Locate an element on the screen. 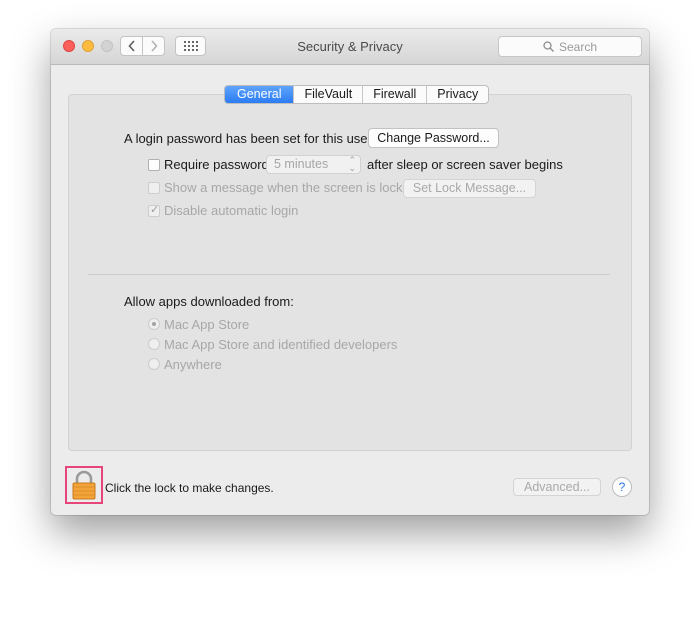 The height and width of the screenshot is (628, 700). disable-auto-login-checkbox: ✓ is located at coordinates (154, 210).